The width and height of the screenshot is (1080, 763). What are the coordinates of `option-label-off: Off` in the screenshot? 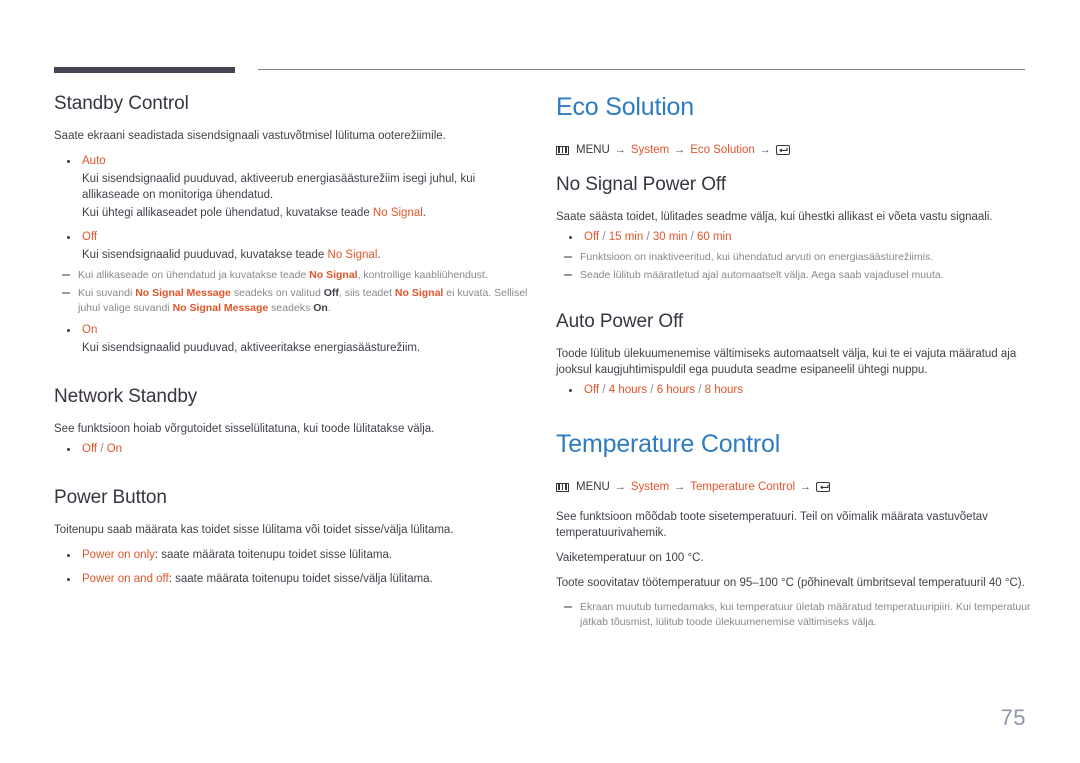 It's located at (90, 237).